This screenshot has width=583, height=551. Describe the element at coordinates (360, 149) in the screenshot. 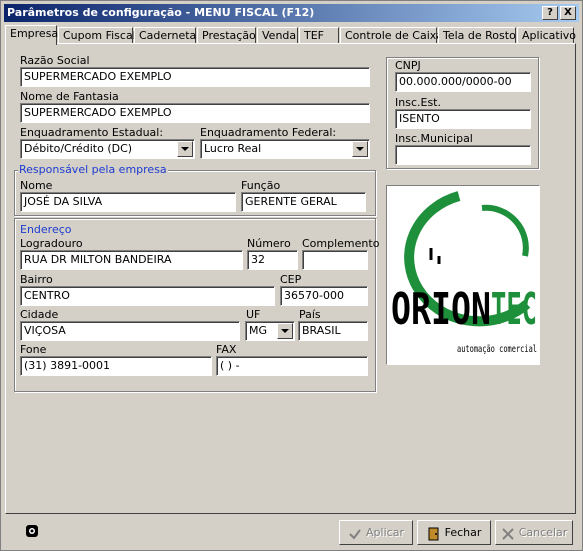

I see `enq-federal-dropdown-icon` at that location.